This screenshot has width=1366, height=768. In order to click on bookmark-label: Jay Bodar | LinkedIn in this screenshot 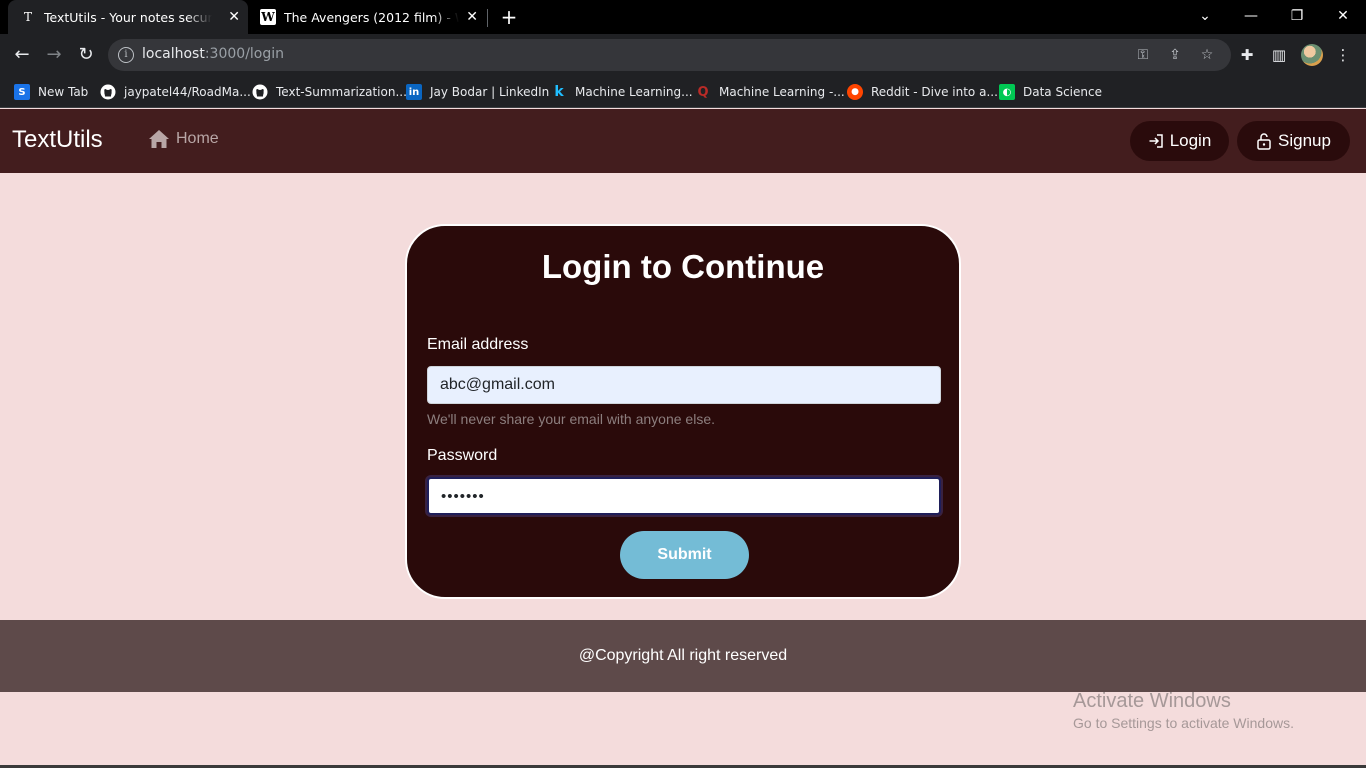, I will do `click(490, 92)`.